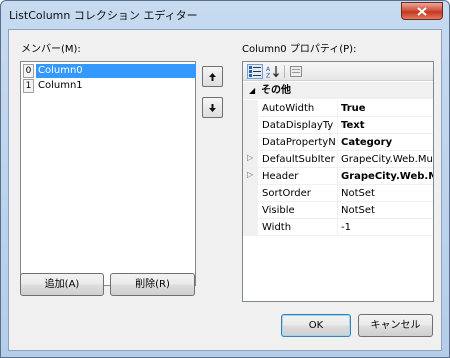 The image size is (450, 358). Describe the element at coordinates (288, 108) in the screenshot. I see `property-name: AutoWidth` at that location.